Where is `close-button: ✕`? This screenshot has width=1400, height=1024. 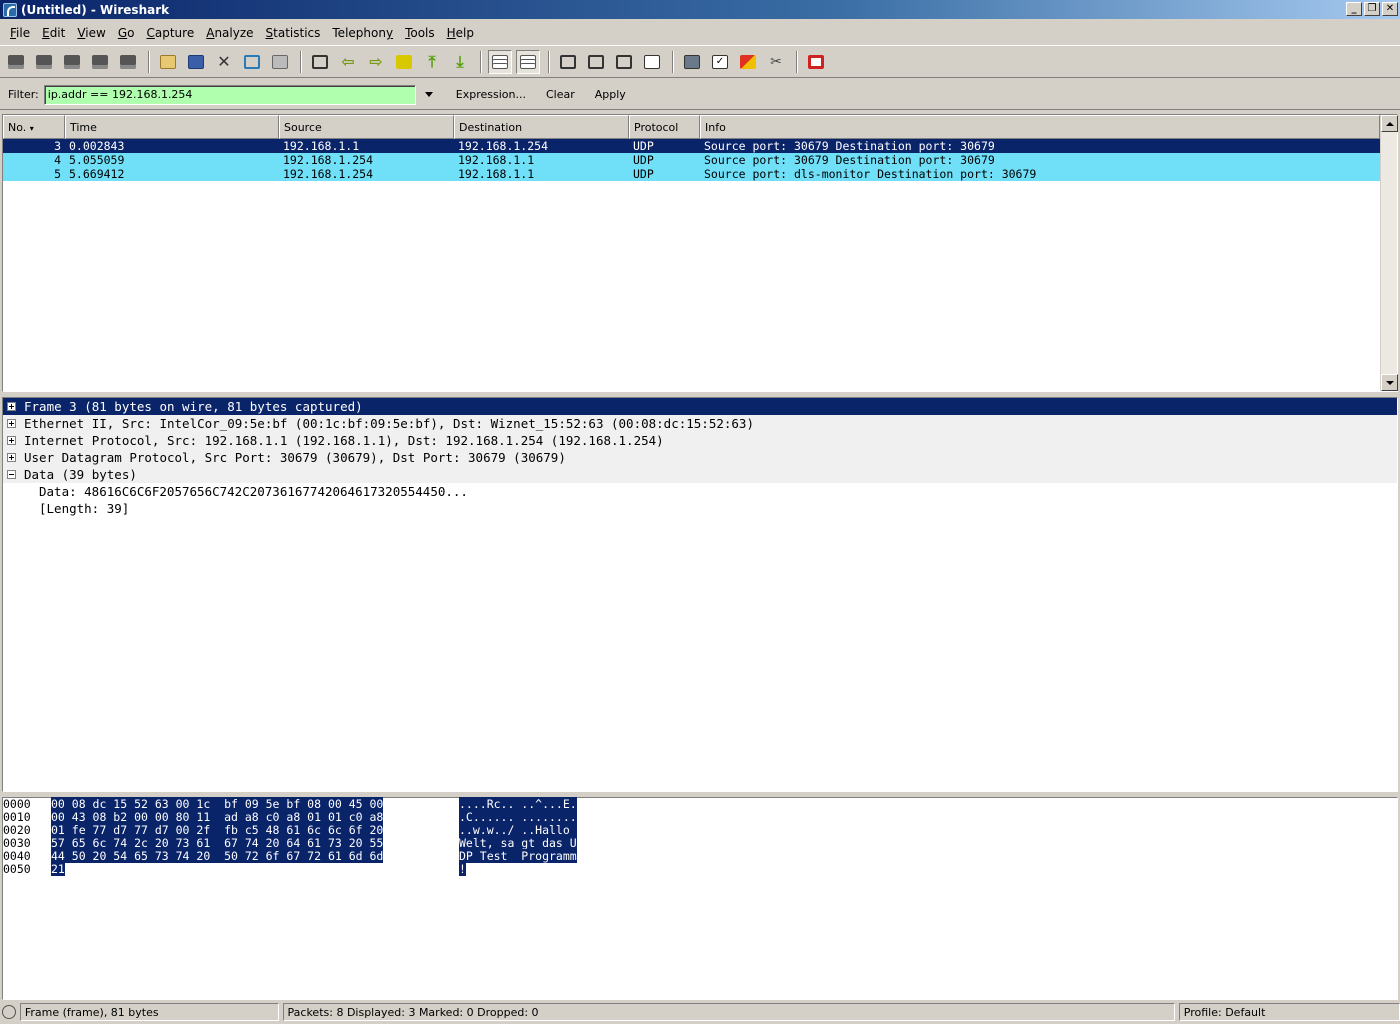
close-button: ✕ is located at coordinates (1390, 9).